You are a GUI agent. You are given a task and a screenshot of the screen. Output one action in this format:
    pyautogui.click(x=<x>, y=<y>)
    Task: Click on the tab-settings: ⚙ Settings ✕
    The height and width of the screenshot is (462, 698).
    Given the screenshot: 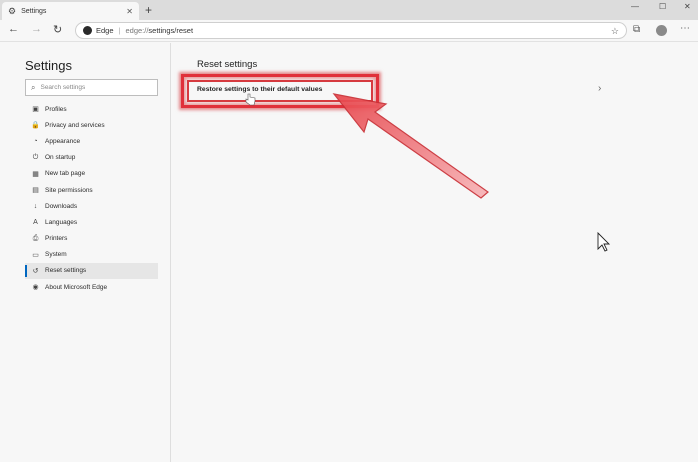 What is the action you would take?
    pyautogui.click(x=70, y=11)
    